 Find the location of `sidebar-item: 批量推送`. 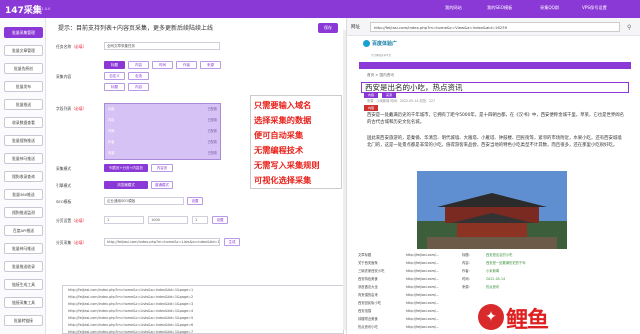

sidebar-item: 批量推送 is located at coordinates (23, 104).